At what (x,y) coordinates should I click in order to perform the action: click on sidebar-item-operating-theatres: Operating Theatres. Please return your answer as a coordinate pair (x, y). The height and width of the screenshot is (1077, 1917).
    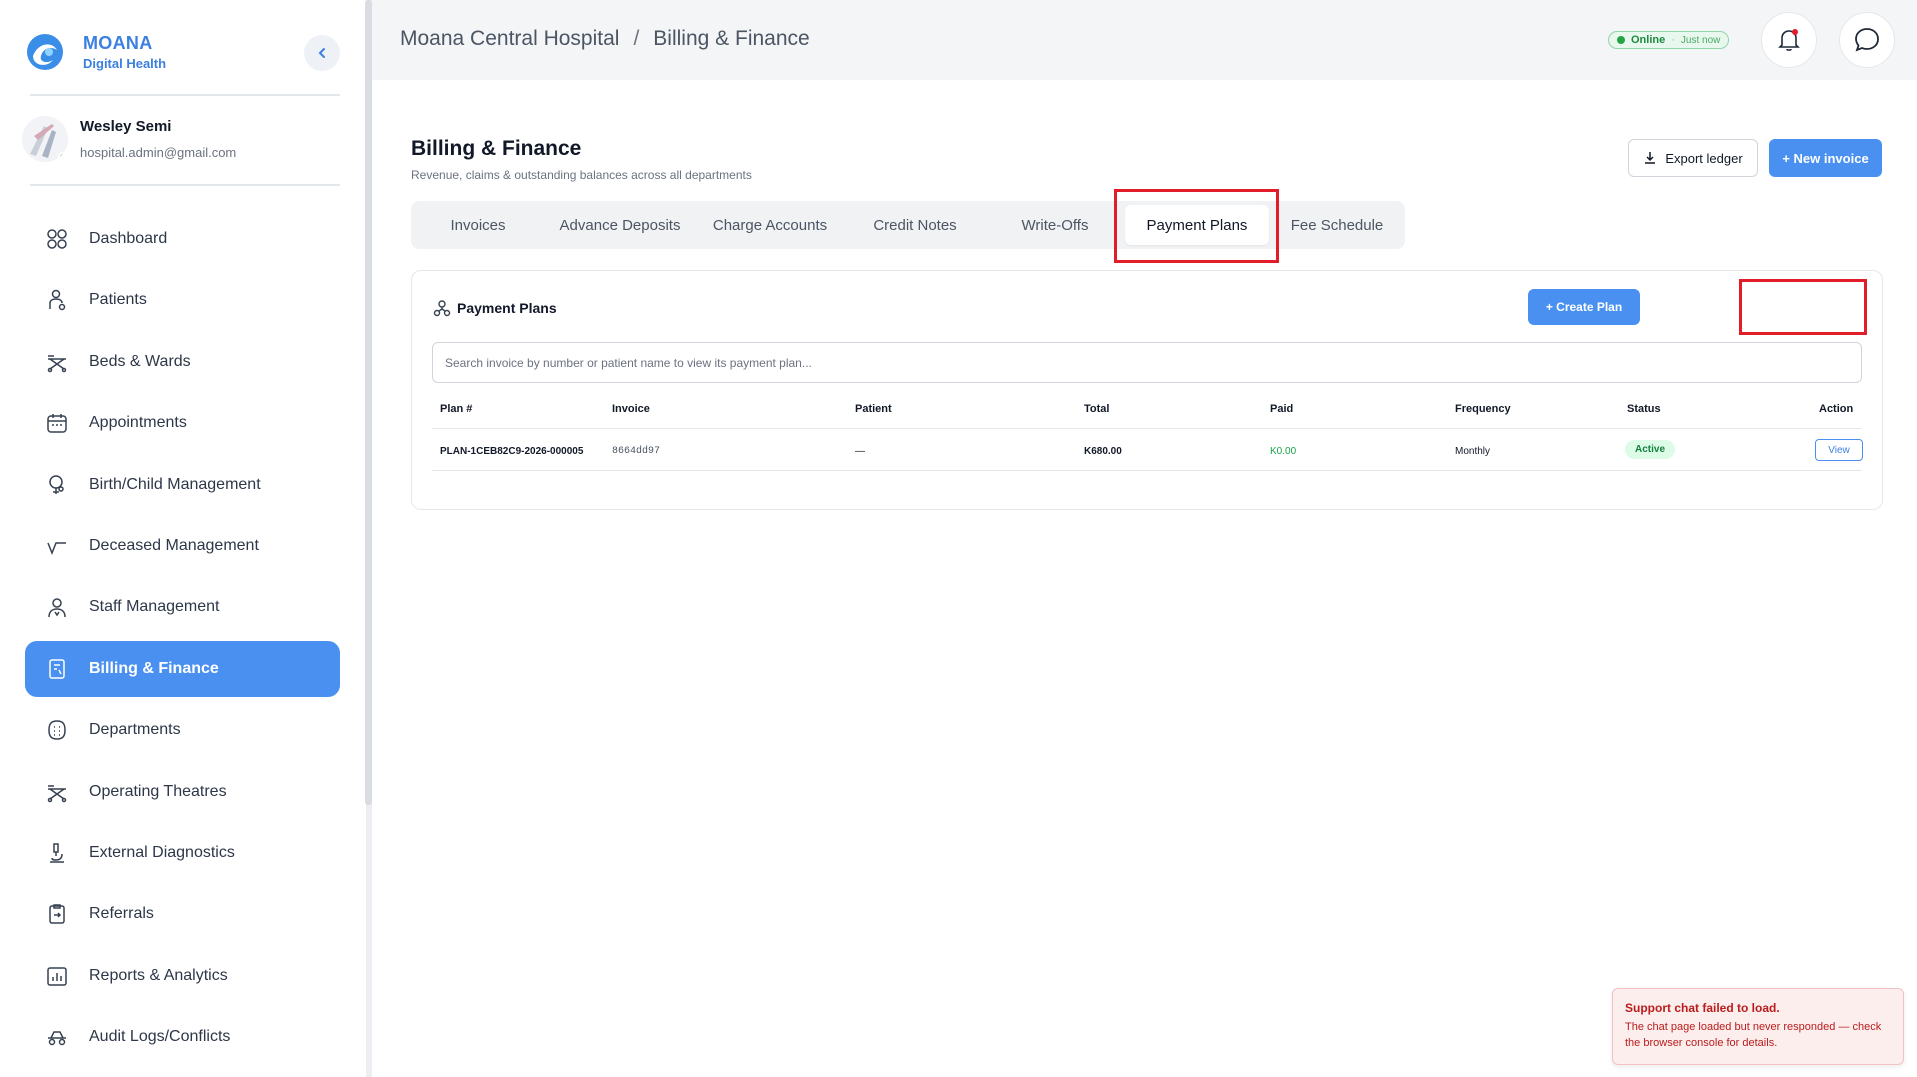
    Looking at the image, I should click on (182, 792).